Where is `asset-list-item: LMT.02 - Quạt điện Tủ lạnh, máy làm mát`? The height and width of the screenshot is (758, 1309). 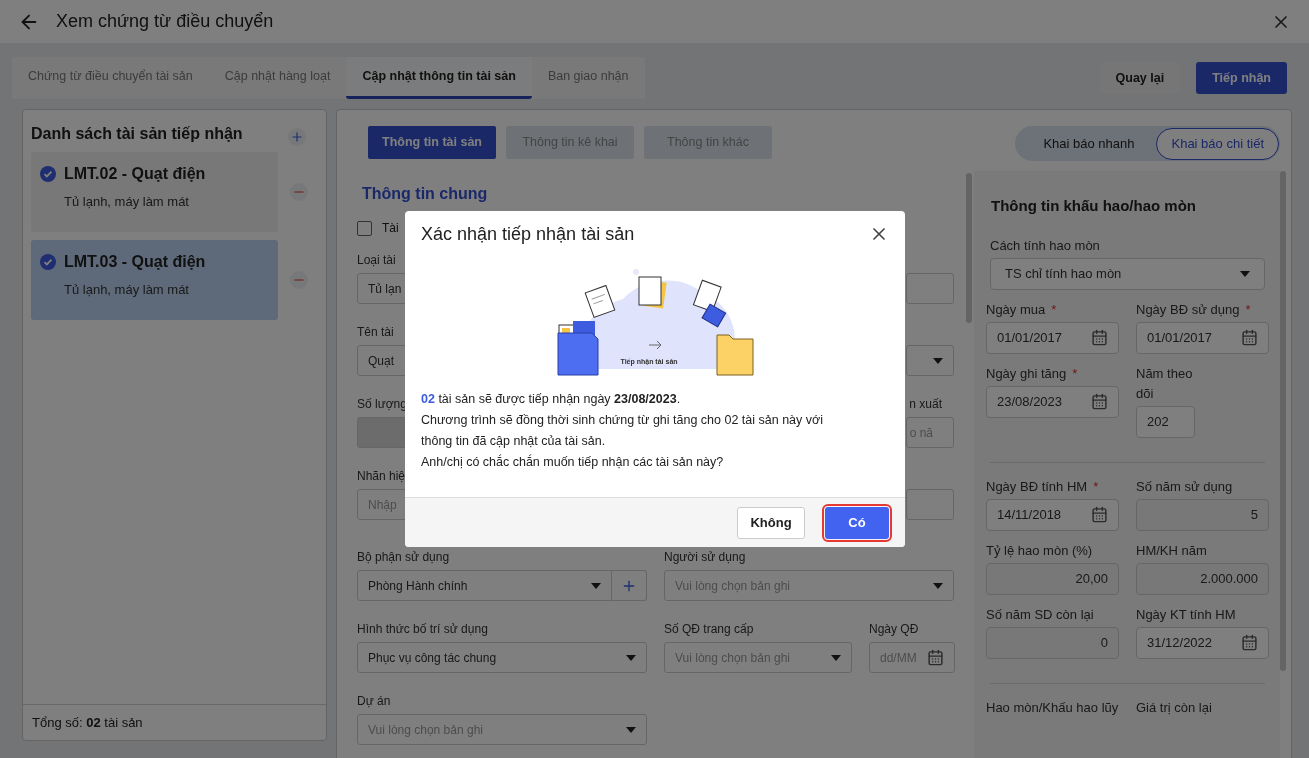
asset-list-item: LMT.02 - Quạt điện Tủ lạnh, máy làm mát is located at coordinates (154, 192).